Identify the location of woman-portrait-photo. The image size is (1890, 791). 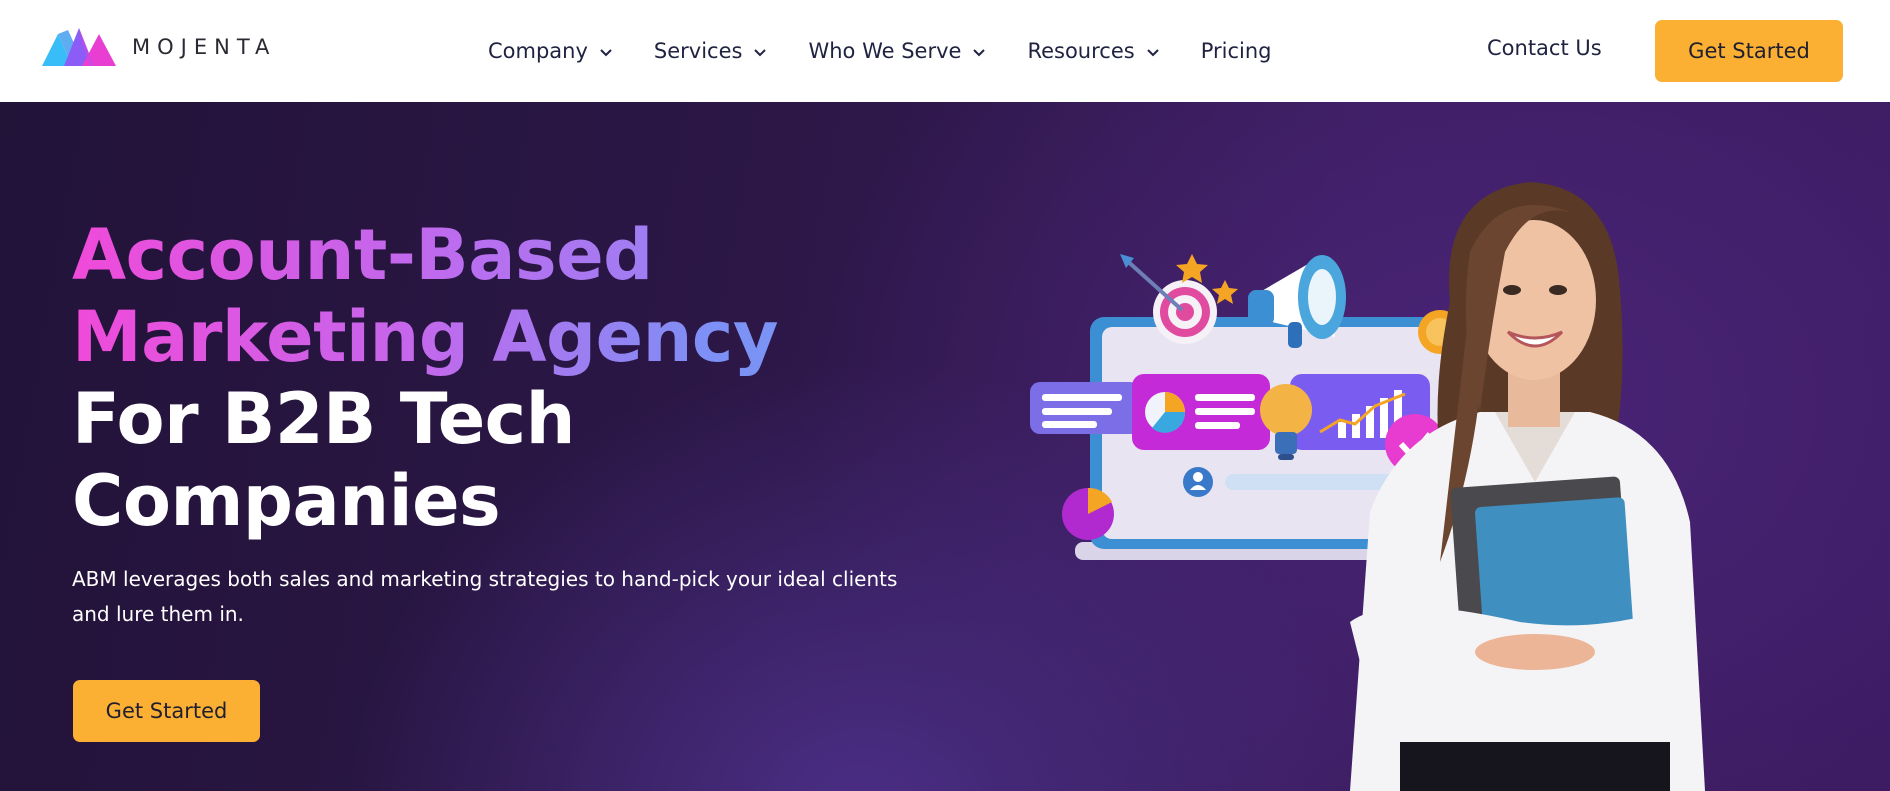
(1527, 486).